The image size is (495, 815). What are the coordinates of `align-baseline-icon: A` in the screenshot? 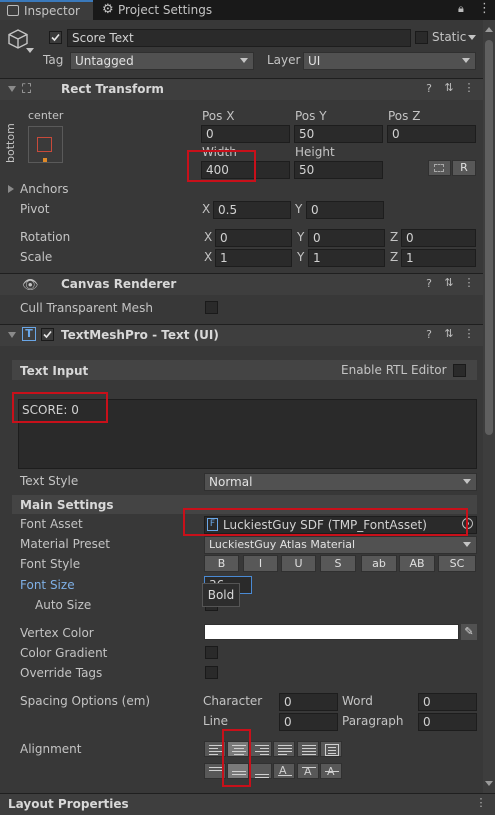 It's located at (284, 771).